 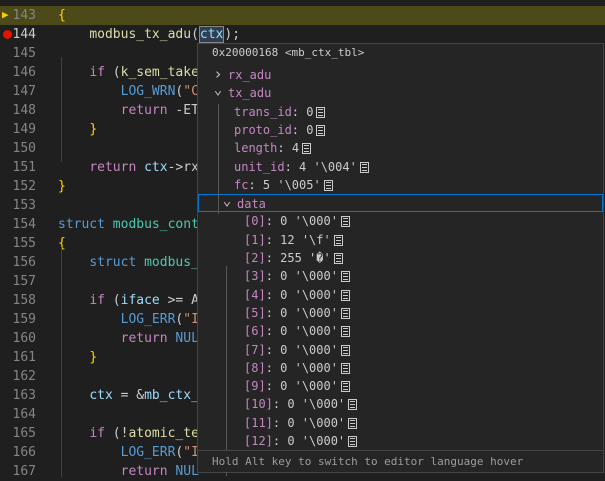 What do you see at coordinates (256, 148) in the screenshot?
I see `variable-name: length` at bounding box center [256, 148].